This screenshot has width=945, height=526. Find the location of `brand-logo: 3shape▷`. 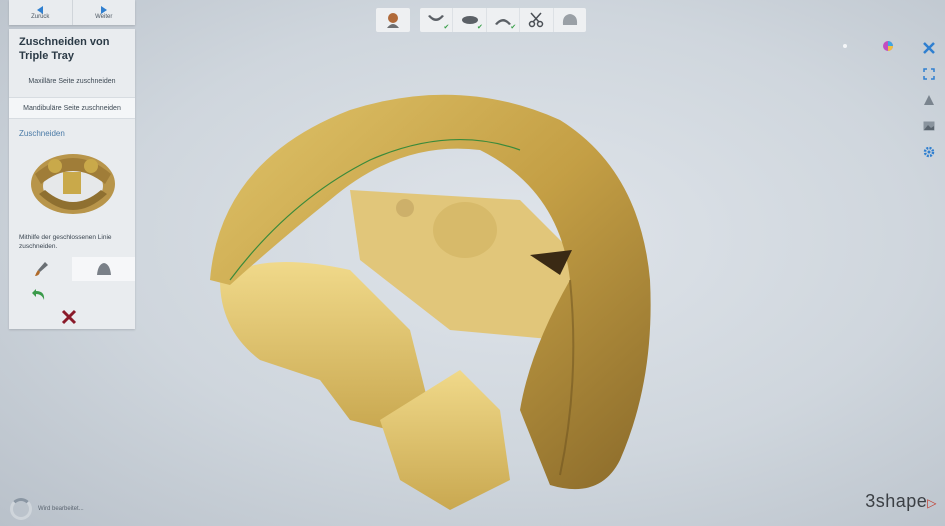

brand-logo: 3shape▷ is located at coordinates (901, 501).